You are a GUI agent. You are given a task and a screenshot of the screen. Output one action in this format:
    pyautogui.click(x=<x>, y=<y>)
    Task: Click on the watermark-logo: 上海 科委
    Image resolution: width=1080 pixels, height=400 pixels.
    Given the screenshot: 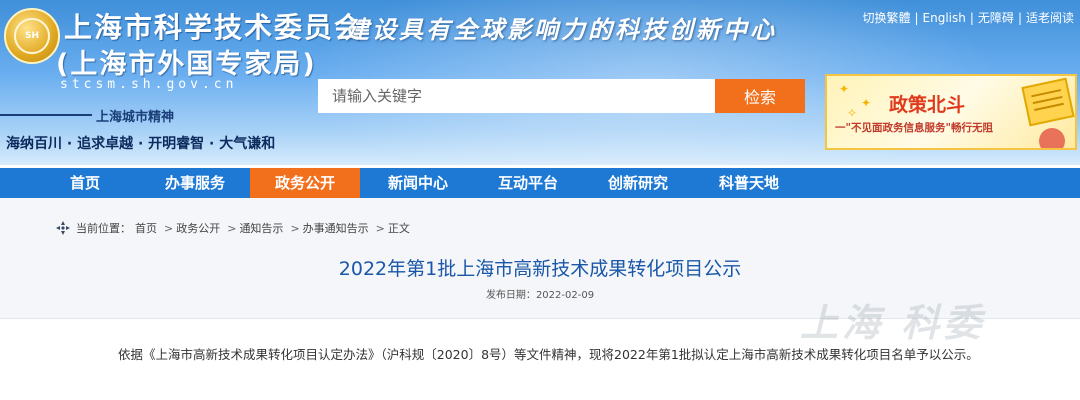 What is the action you would take?
    pyautogui.click(x=893, y=322)
    